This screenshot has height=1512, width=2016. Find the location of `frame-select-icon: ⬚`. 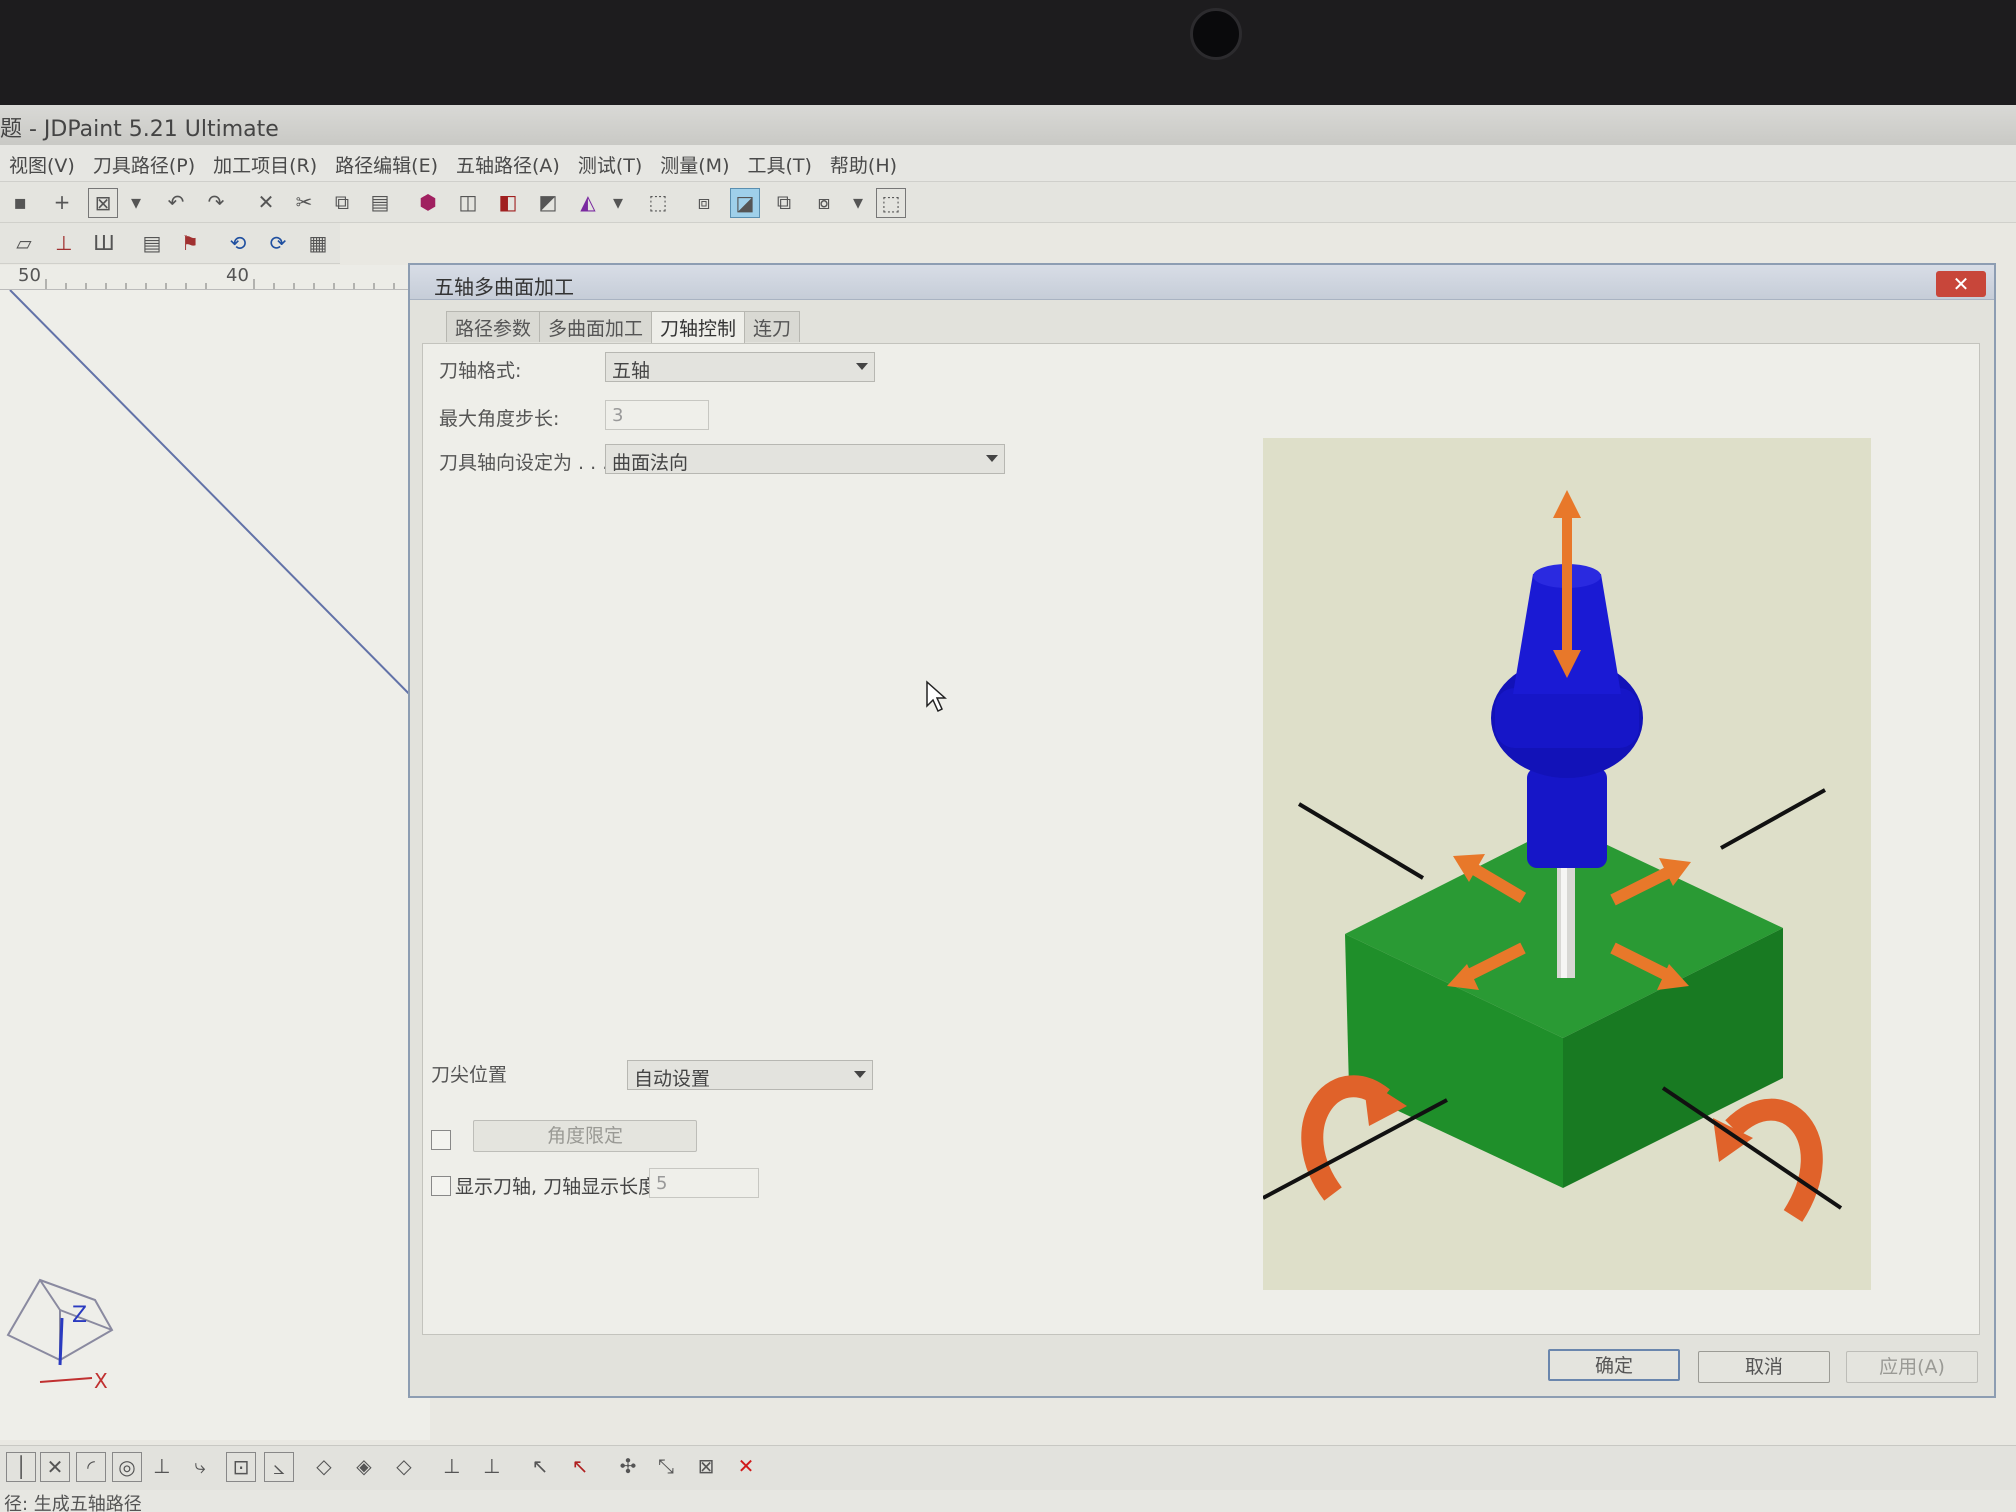

frame-select-icon: ⬚ is located at coordinates (891, 203).